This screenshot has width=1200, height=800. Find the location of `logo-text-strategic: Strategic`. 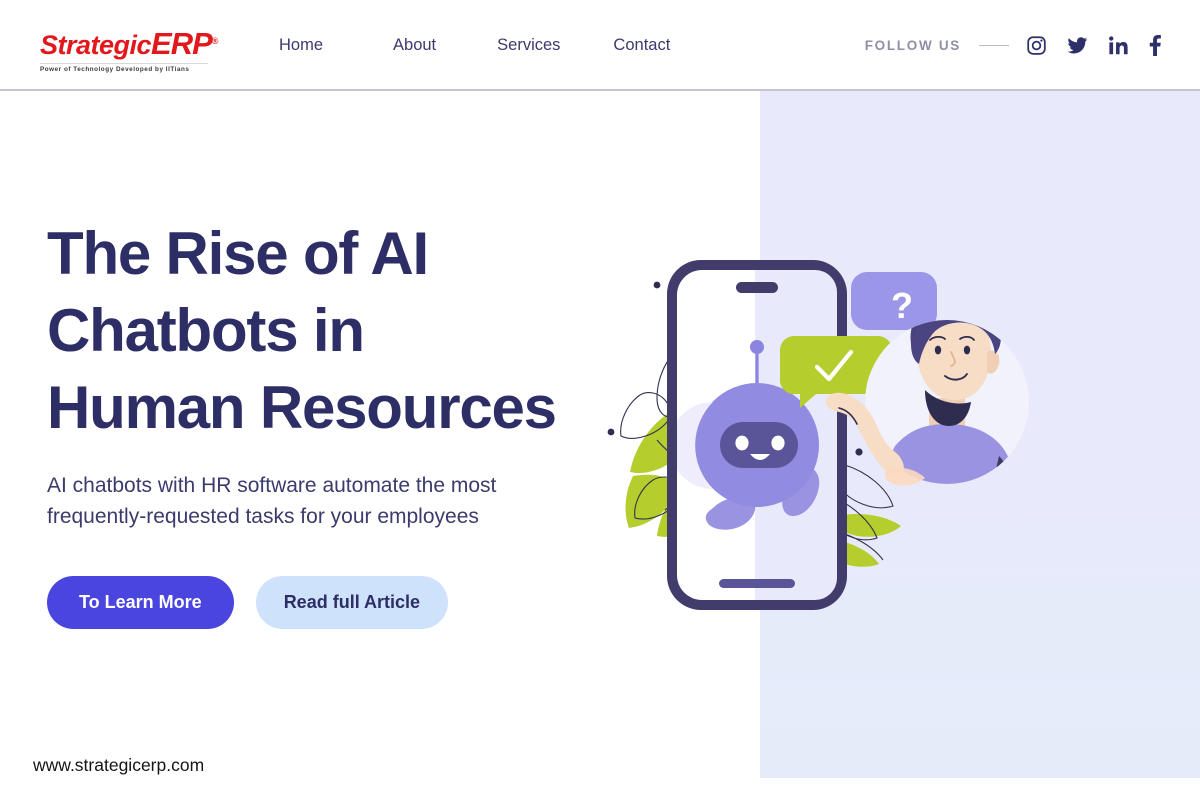

logo-text-strategic: Strategic is located at coordinates (96, 45).